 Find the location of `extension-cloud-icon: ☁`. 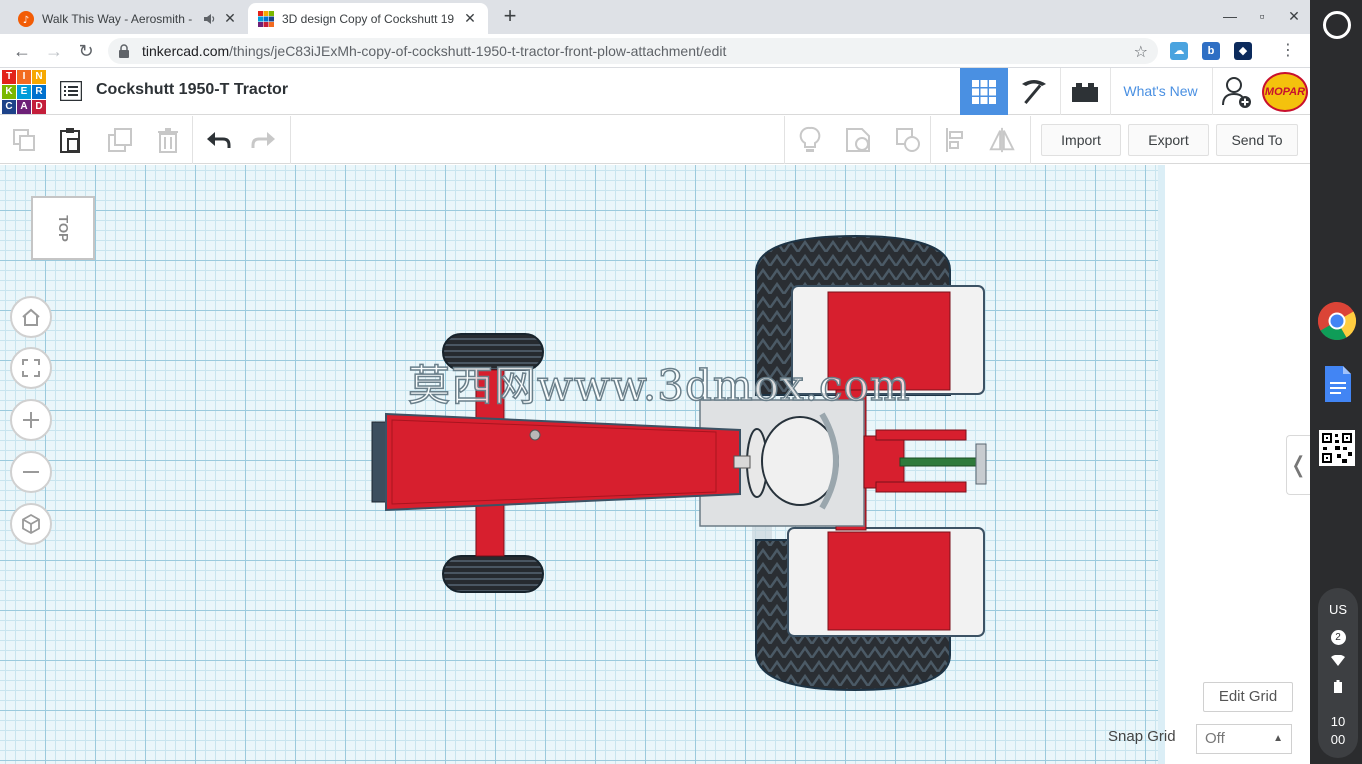

extension-cloud-icon: ☁ is located at coordinates (1179, 51).